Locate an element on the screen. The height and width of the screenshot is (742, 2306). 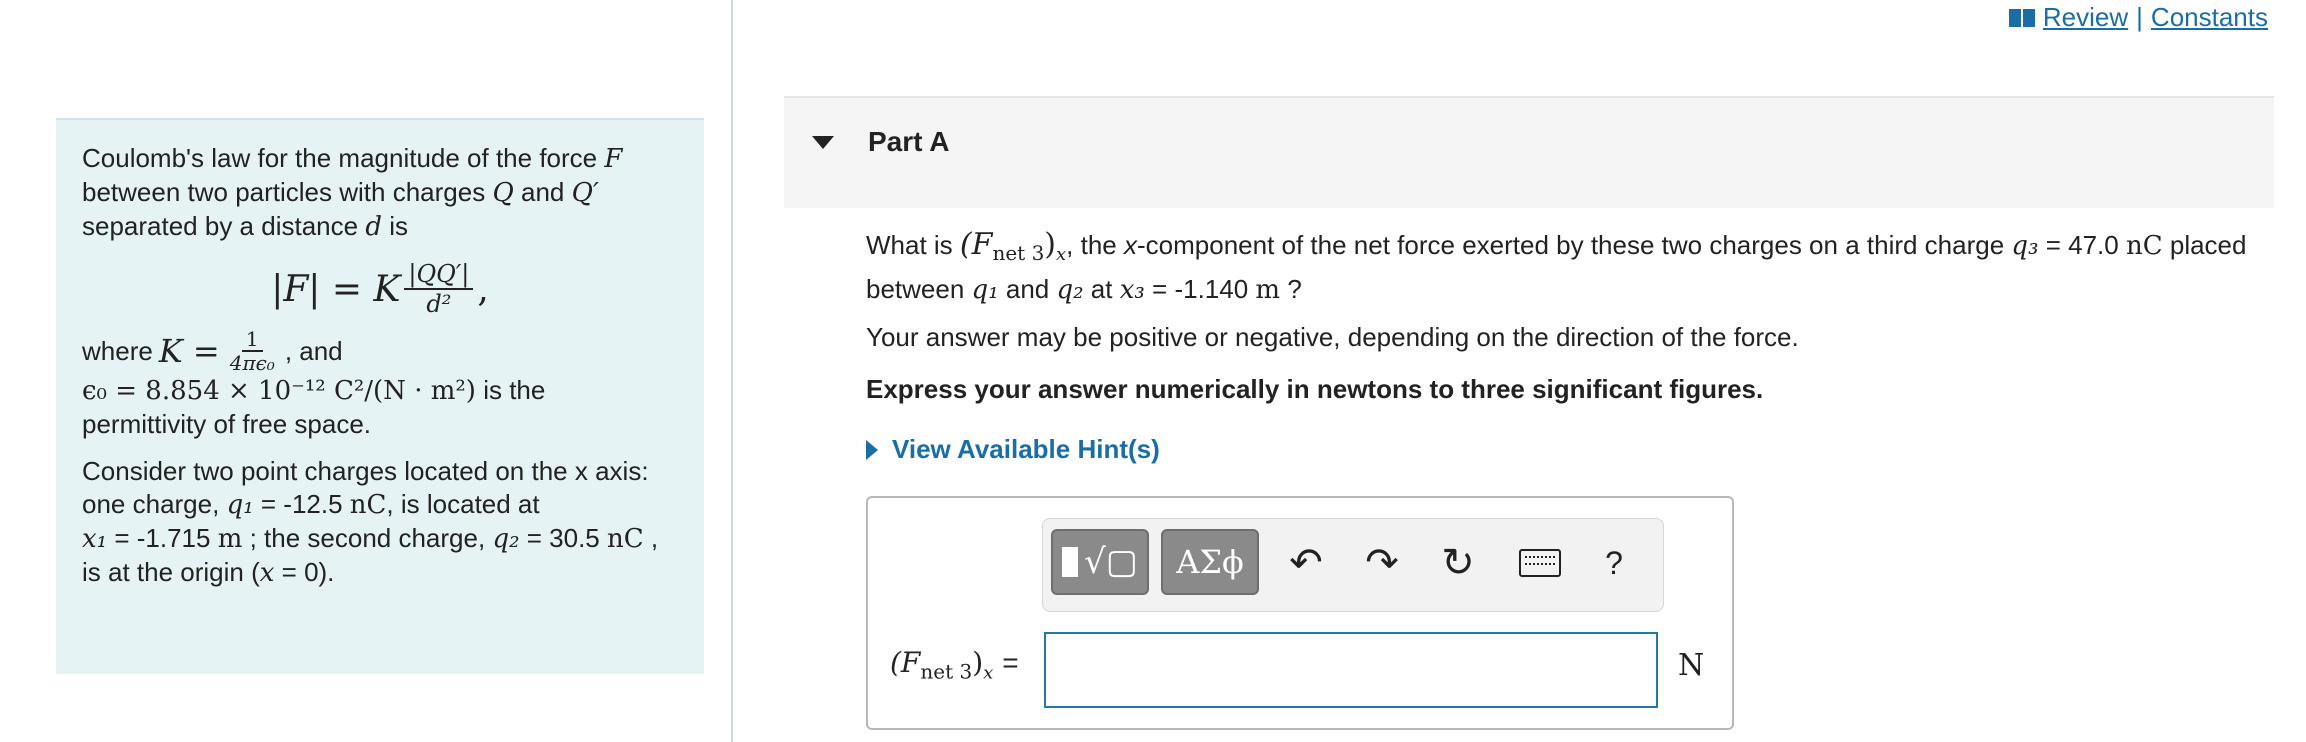
templates-button: √▢ is located at coordinates (1100, 562).